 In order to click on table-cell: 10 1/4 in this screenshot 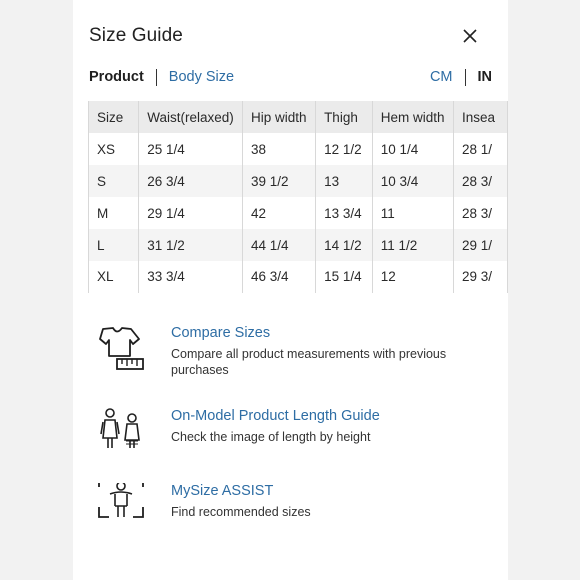, I will do `click(413, 149)`.